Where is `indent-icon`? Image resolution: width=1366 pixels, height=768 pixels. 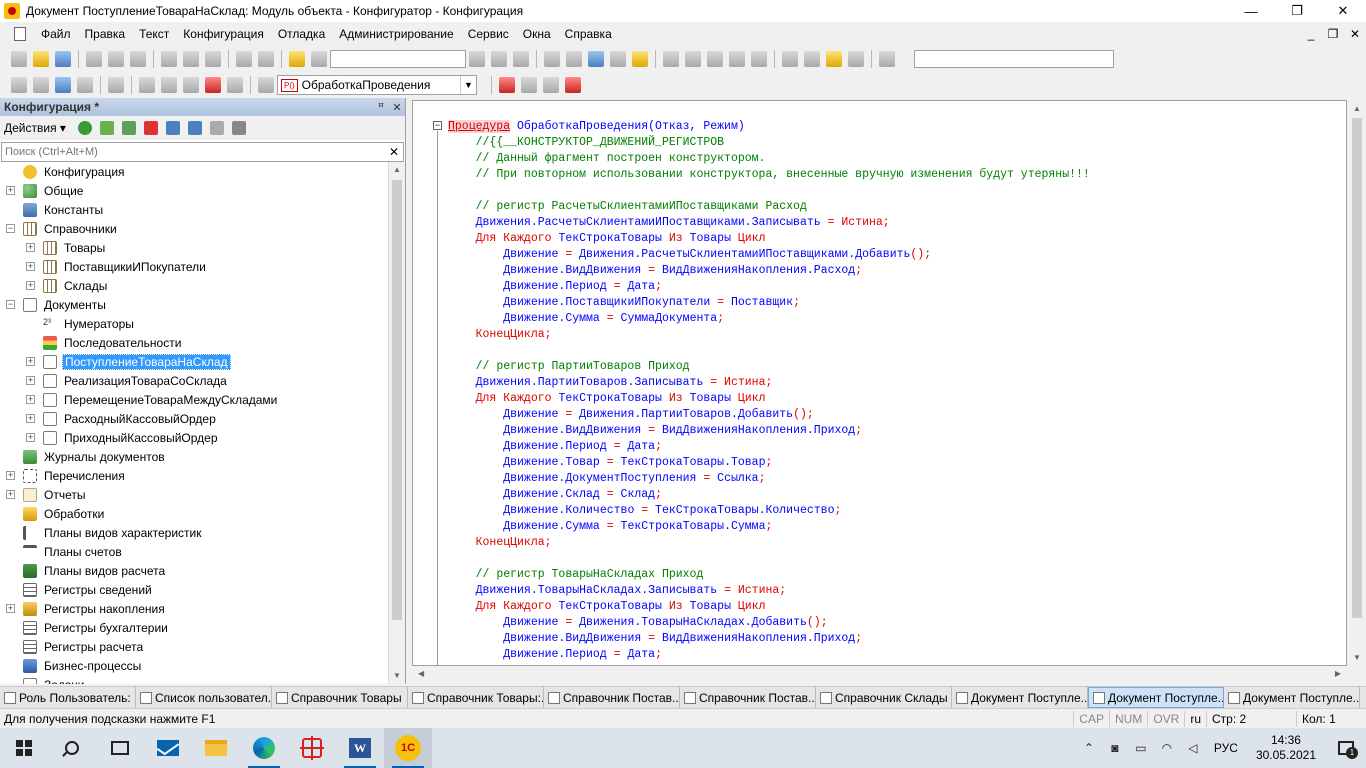
indent-icon is located at coordinates (671, 59).